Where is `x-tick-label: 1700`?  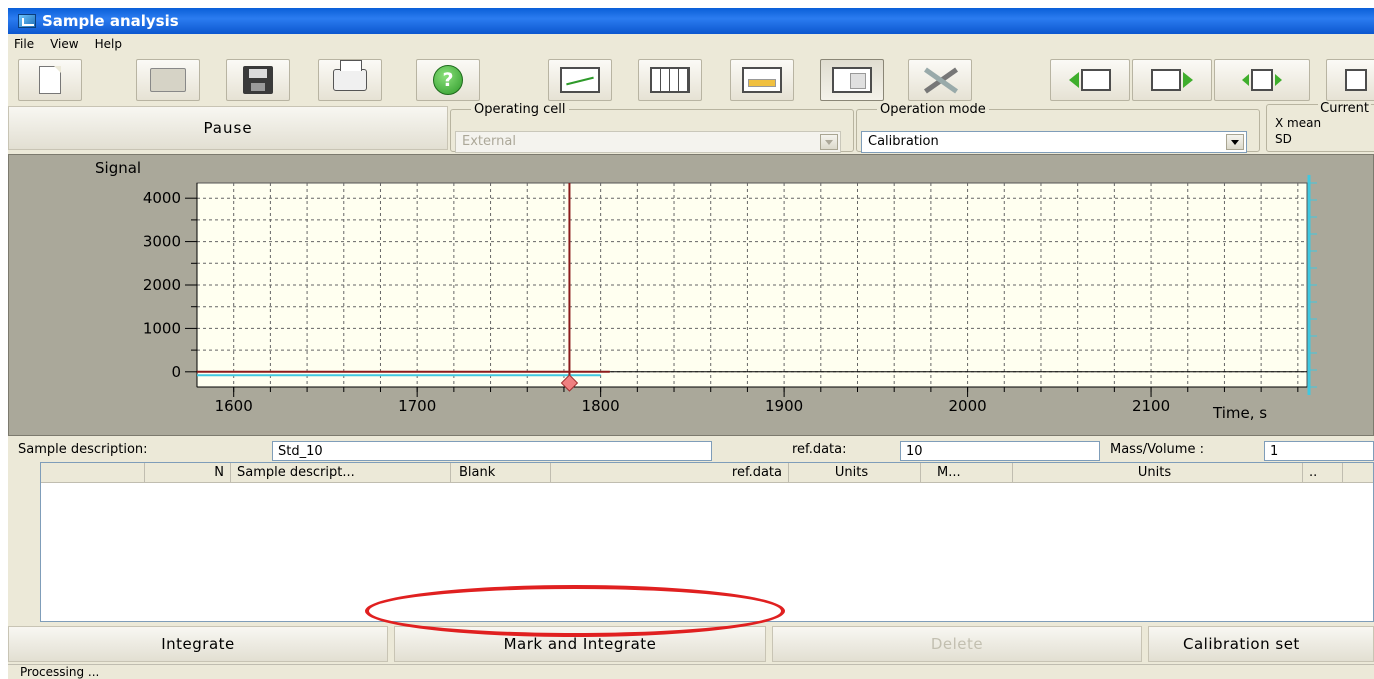
x-tick-label: 1700 is located at coordinates (417, 406).